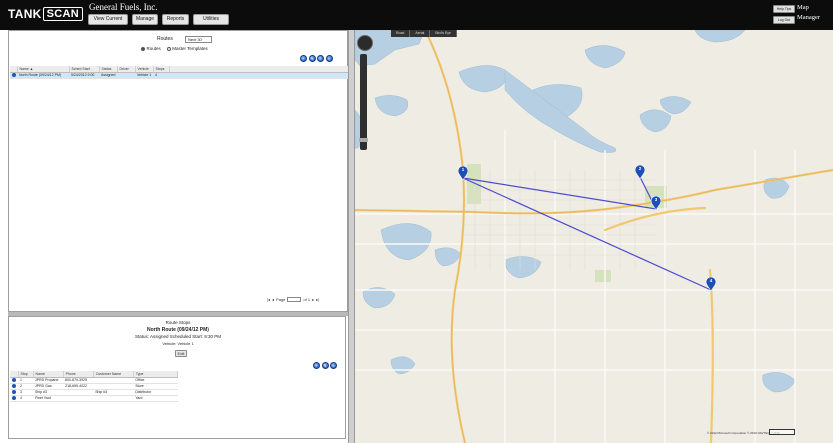 The image size is (833, 443). Describe the element at coordinates (187, 48) in the screenshot. I see `radio-master-templates: Master Templates` at that location.